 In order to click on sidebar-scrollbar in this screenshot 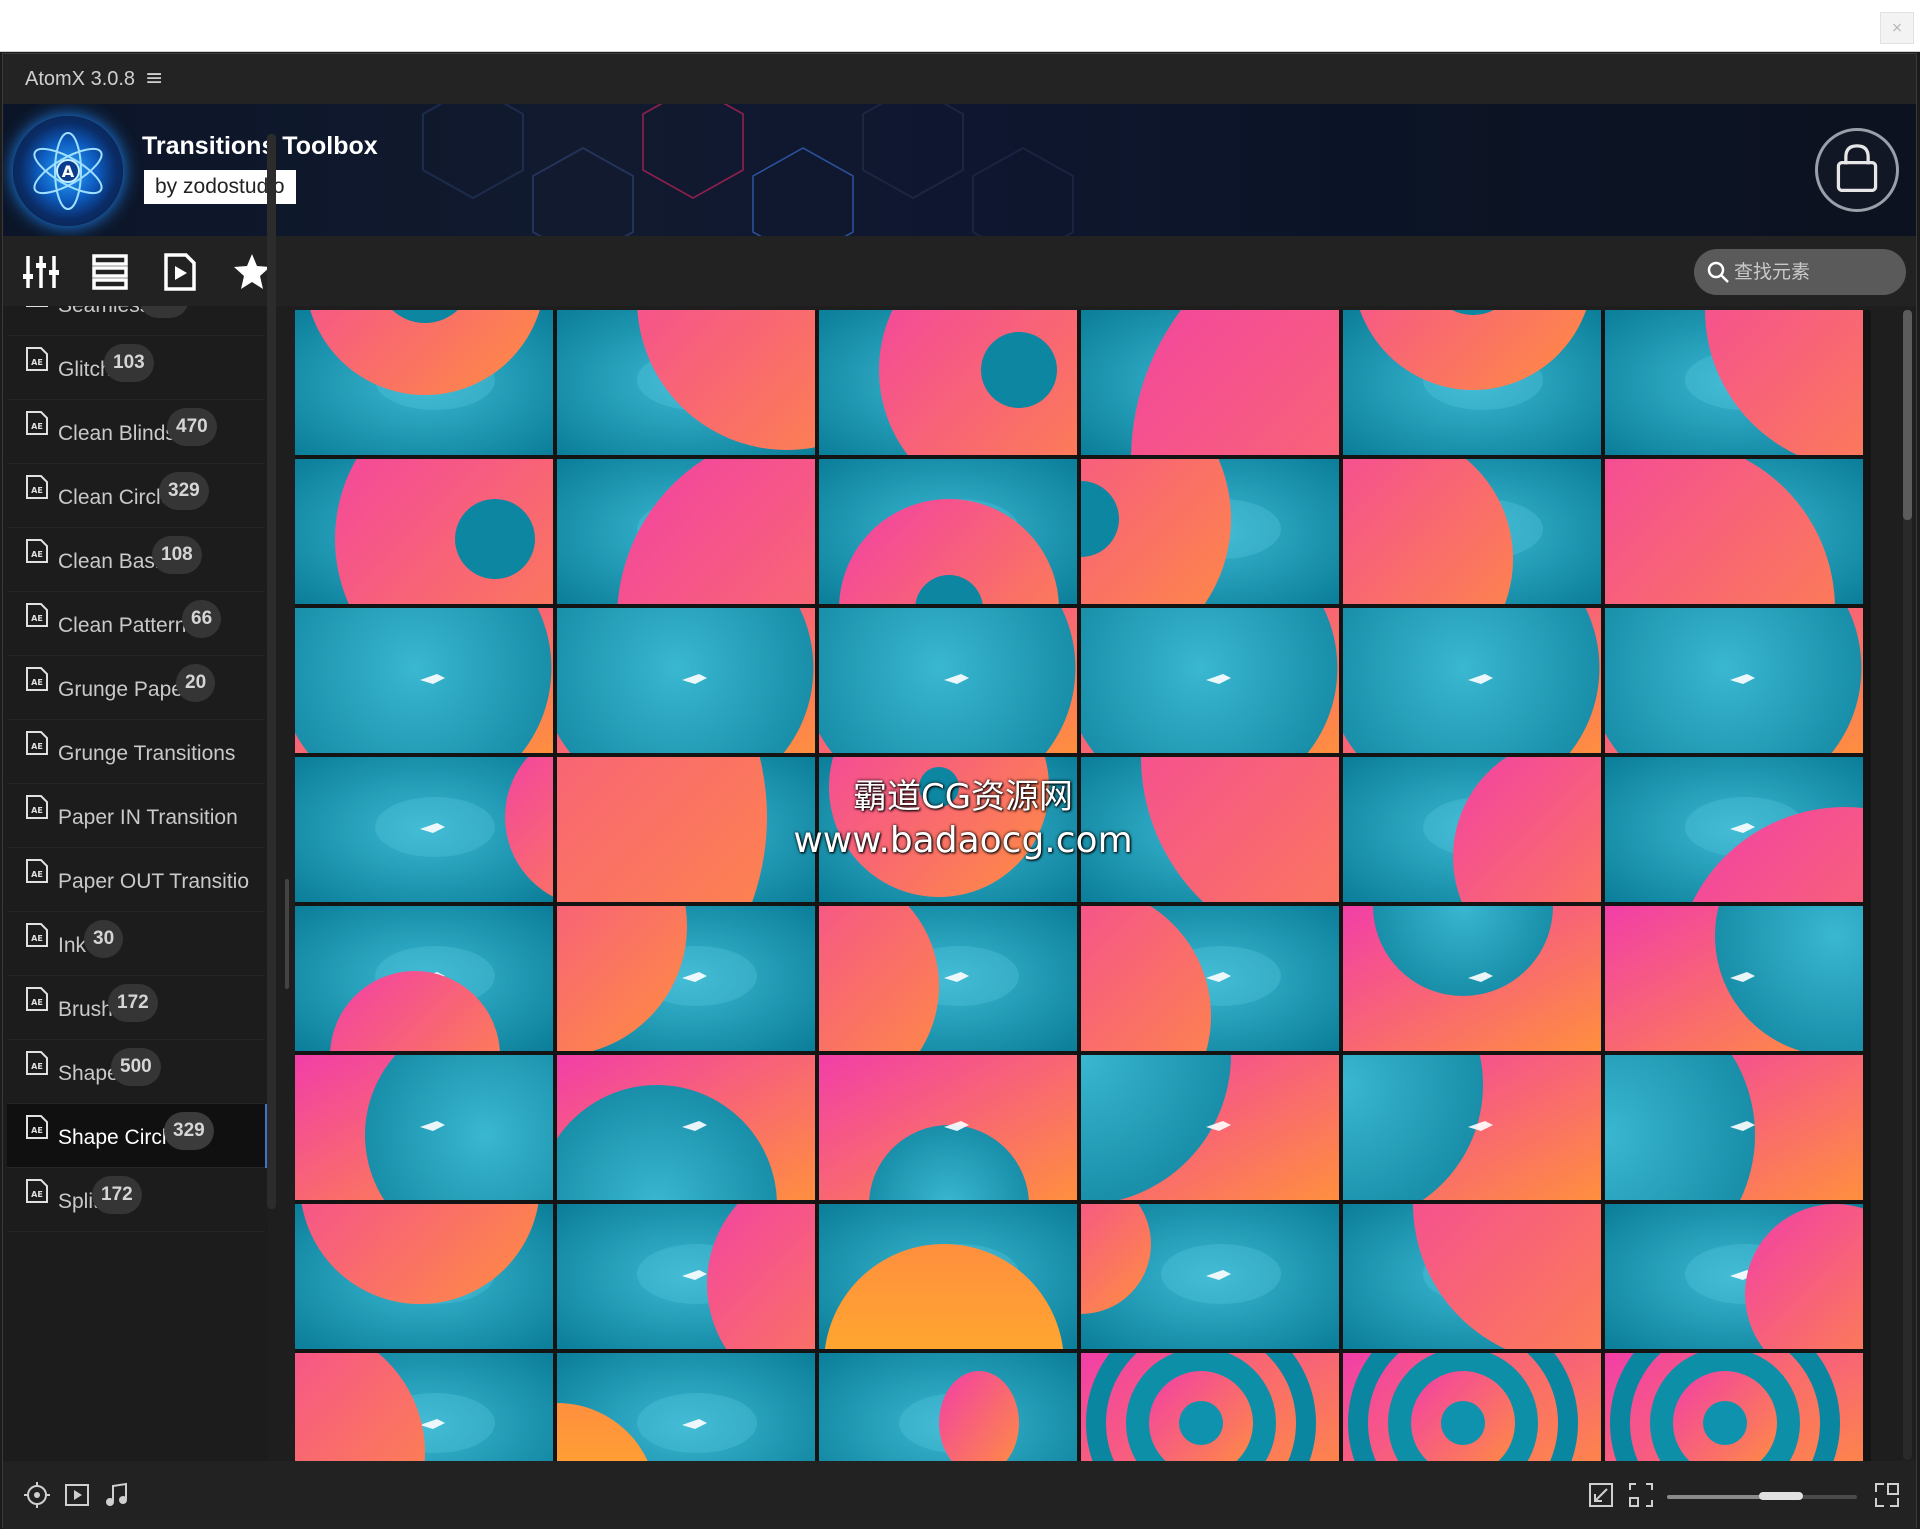, I will do `click(271, 671)`.